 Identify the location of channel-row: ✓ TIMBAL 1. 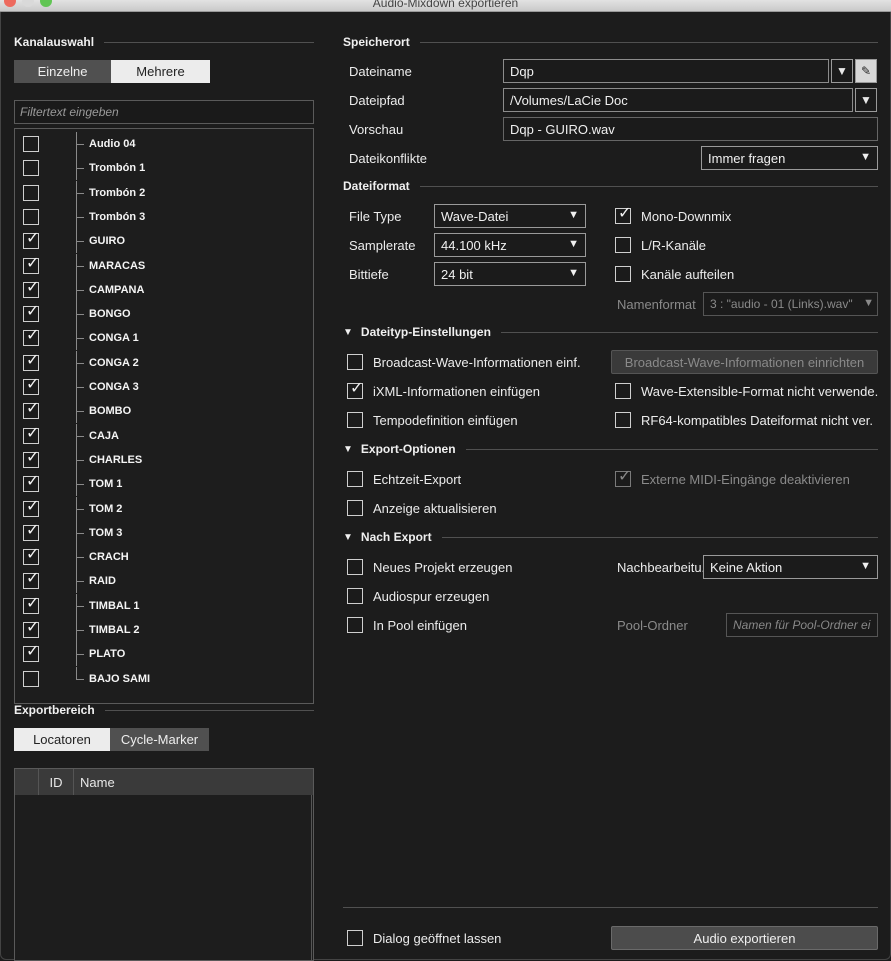
(160, 605).